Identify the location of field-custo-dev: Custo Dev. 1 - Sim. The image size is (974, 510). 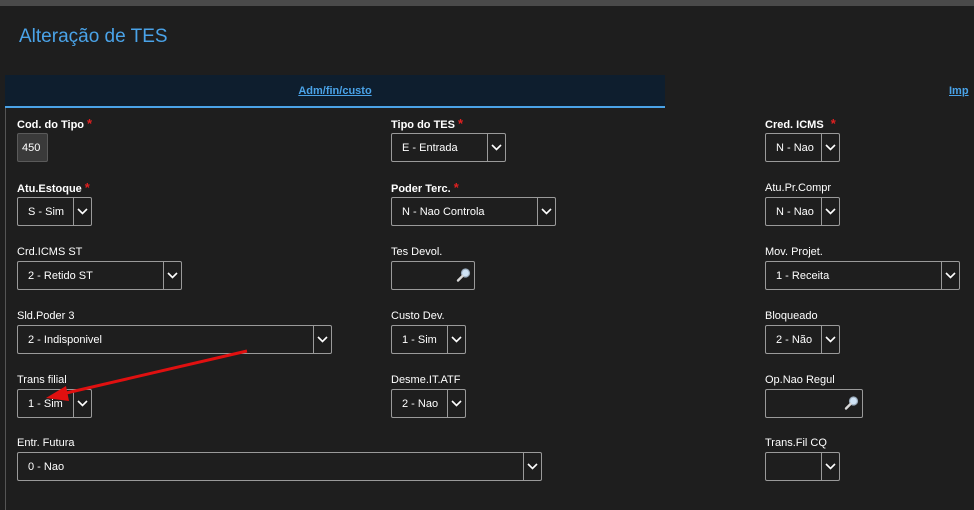
(428, 331).